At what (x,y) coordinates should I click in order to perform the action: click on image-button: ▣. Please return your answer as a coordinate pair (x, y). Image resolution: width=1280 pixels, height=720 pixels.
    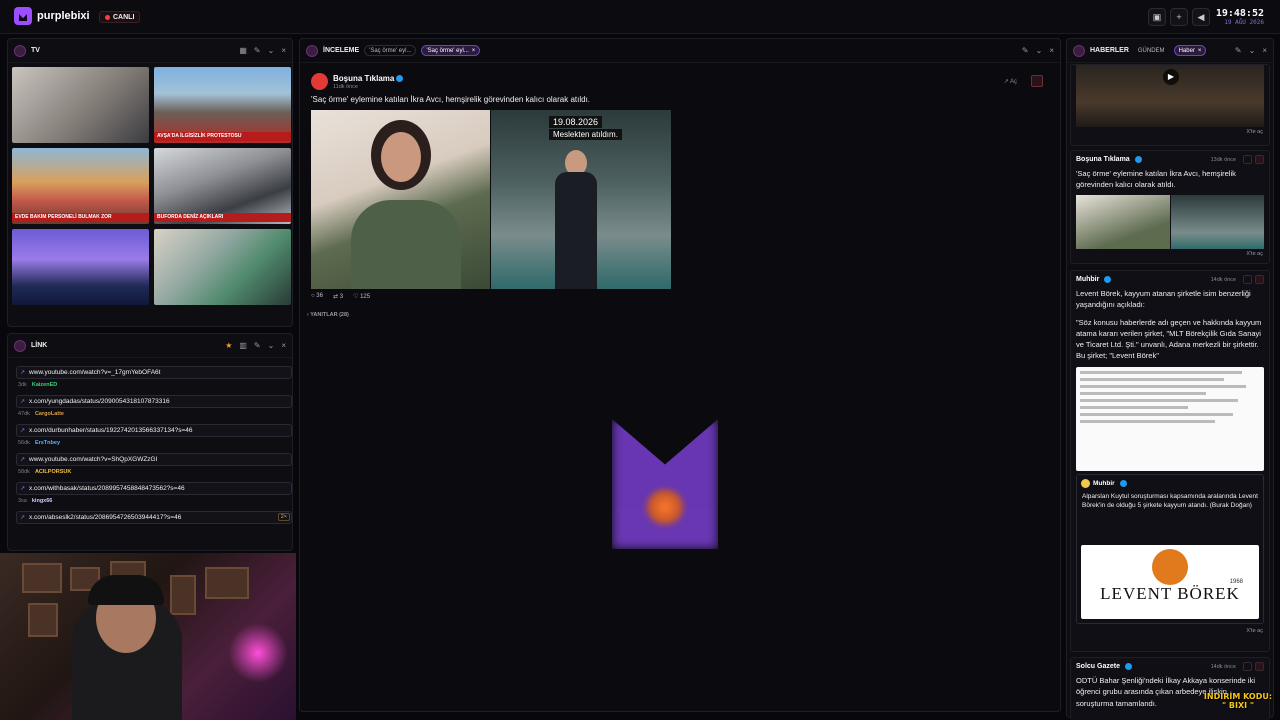
    Looking at the image, I should click on (1157, 17).